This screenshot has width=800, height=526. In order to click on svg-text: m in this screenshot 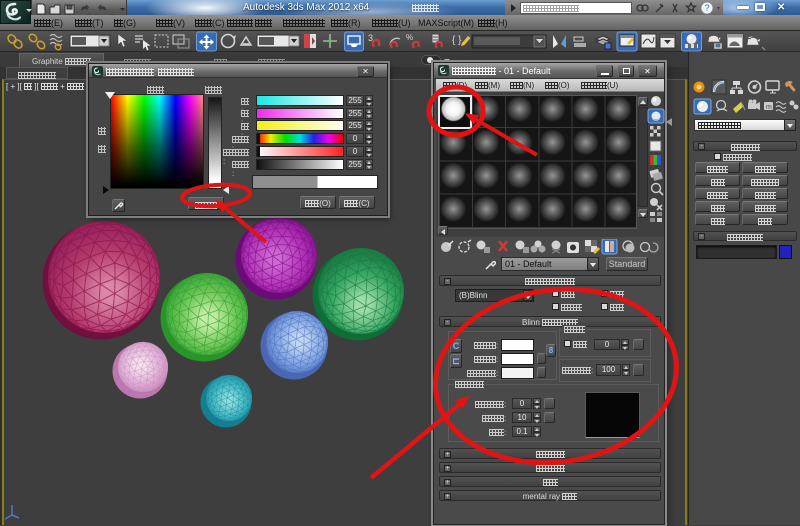, I will do `click(769, 107)`.